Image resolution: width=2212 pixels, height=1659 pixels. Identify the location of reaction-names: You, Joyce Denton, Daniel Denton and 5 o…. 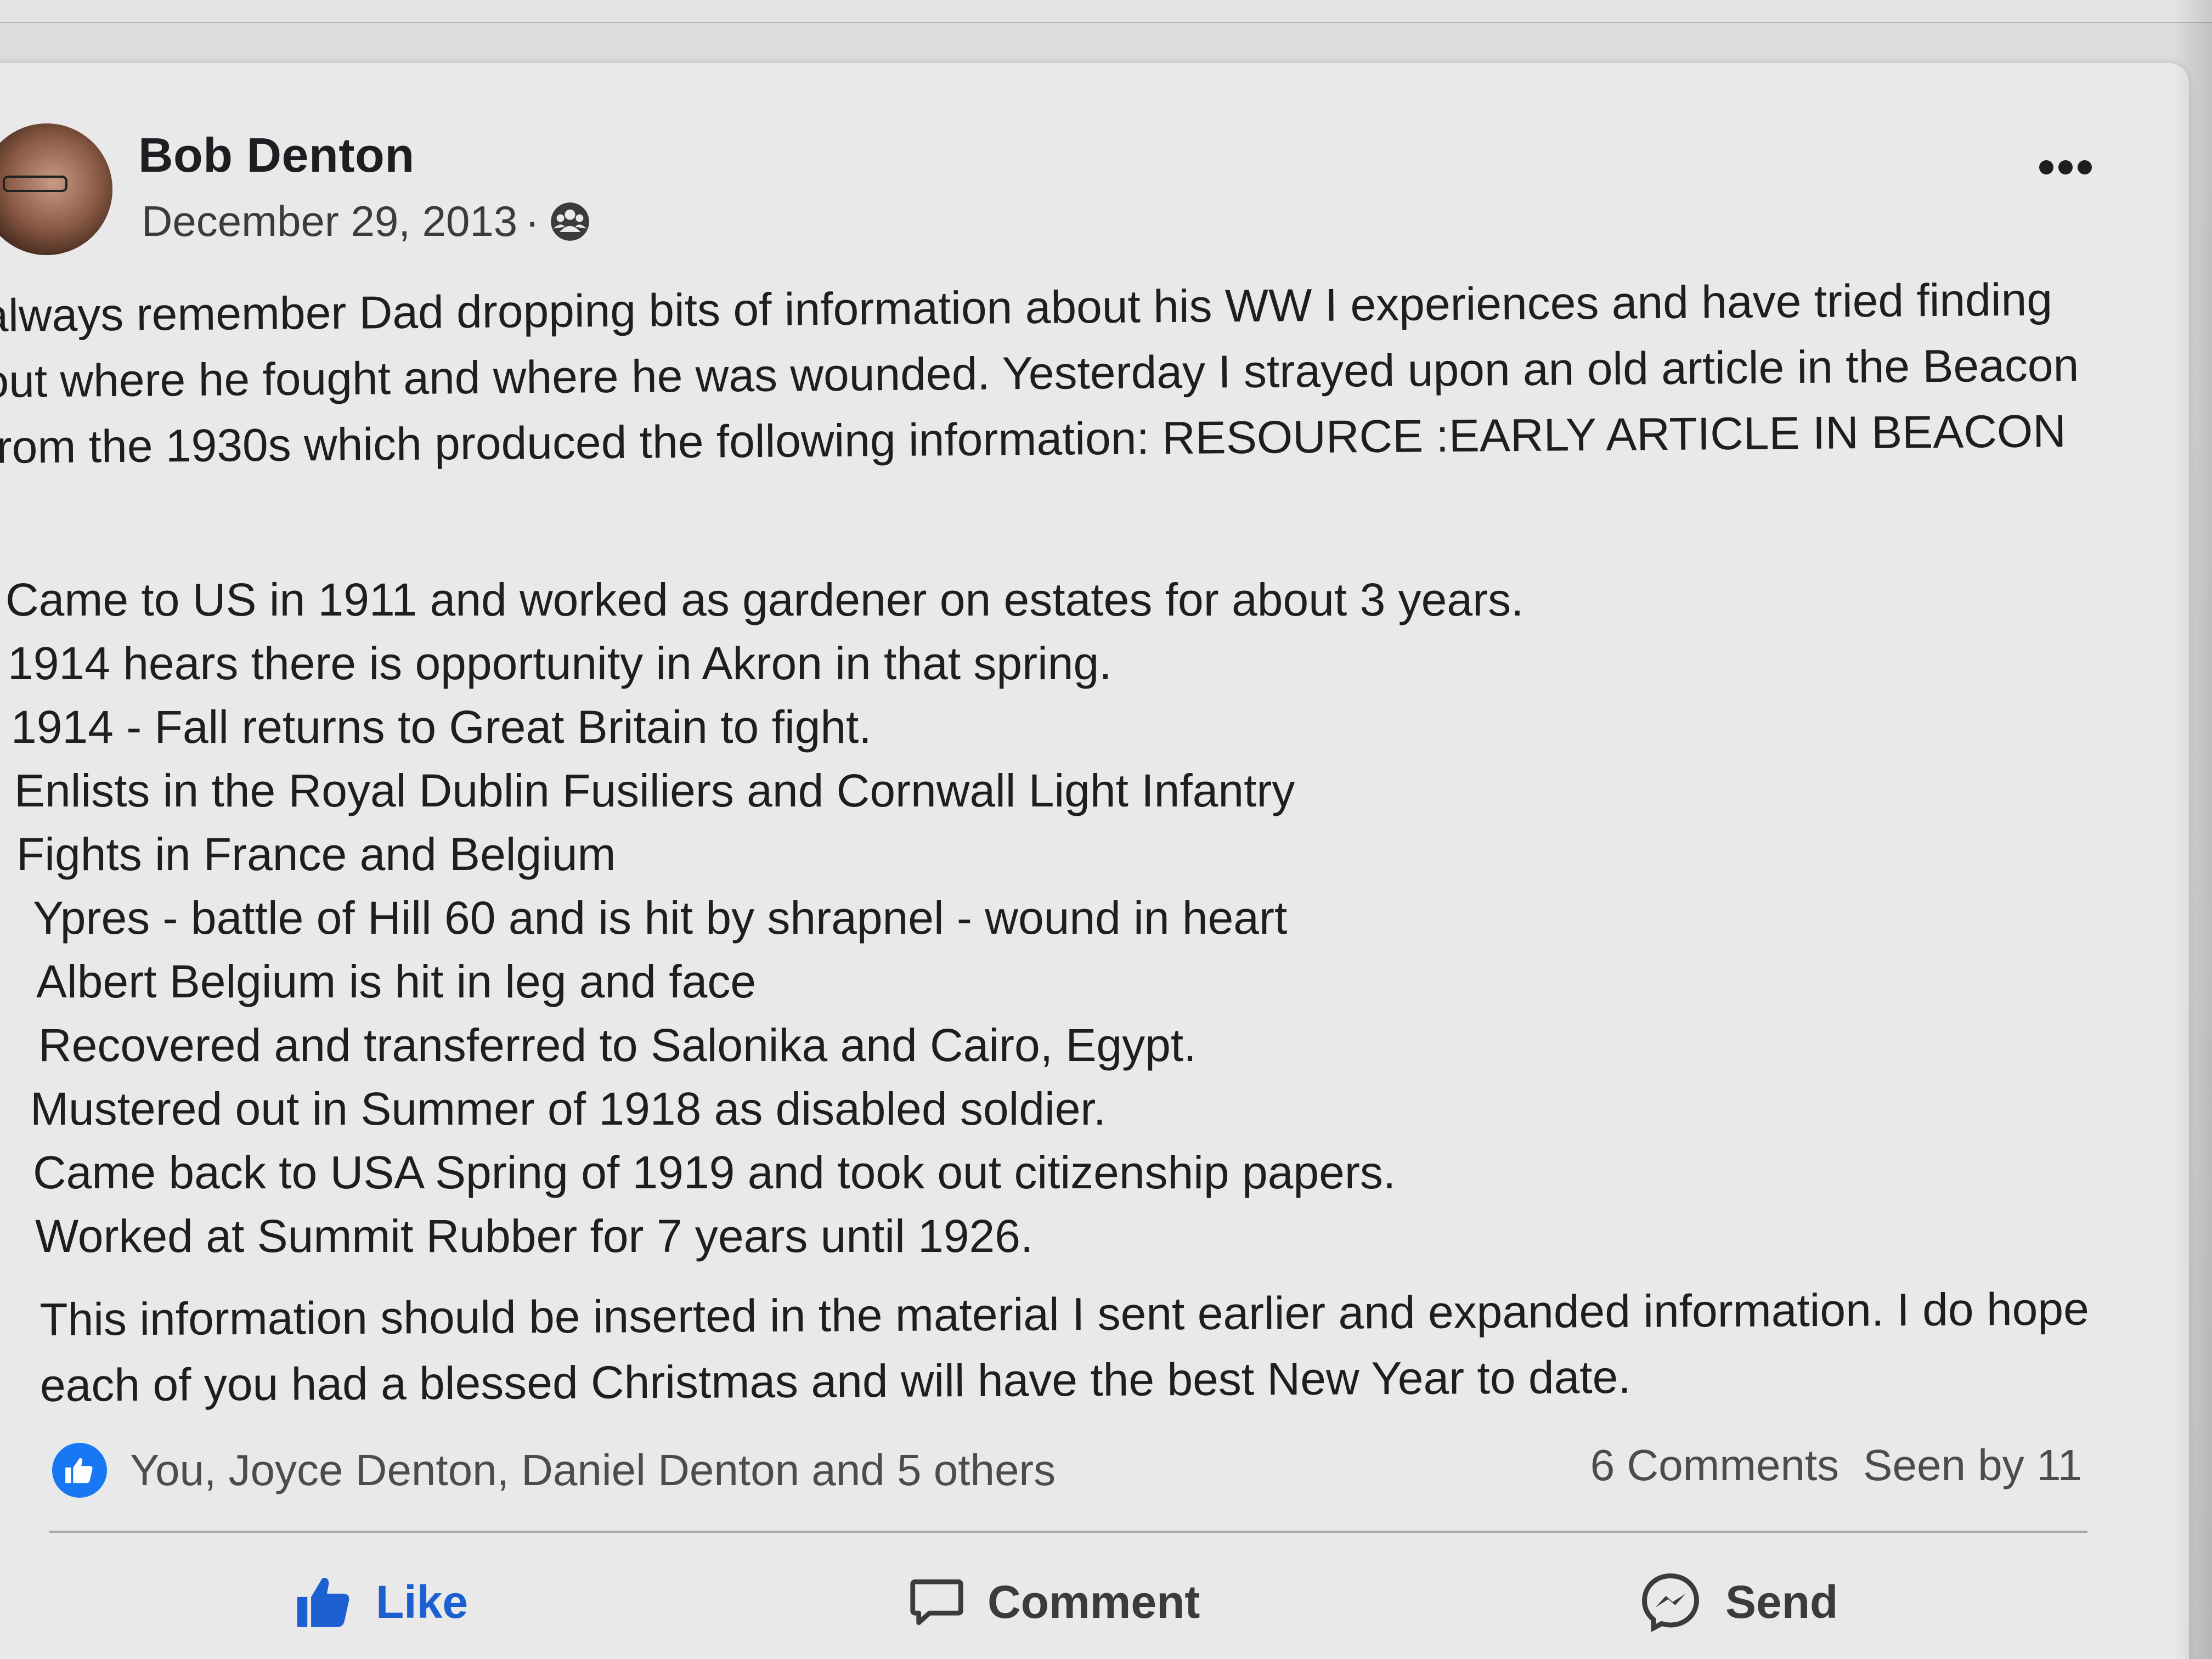
(593, 1470).